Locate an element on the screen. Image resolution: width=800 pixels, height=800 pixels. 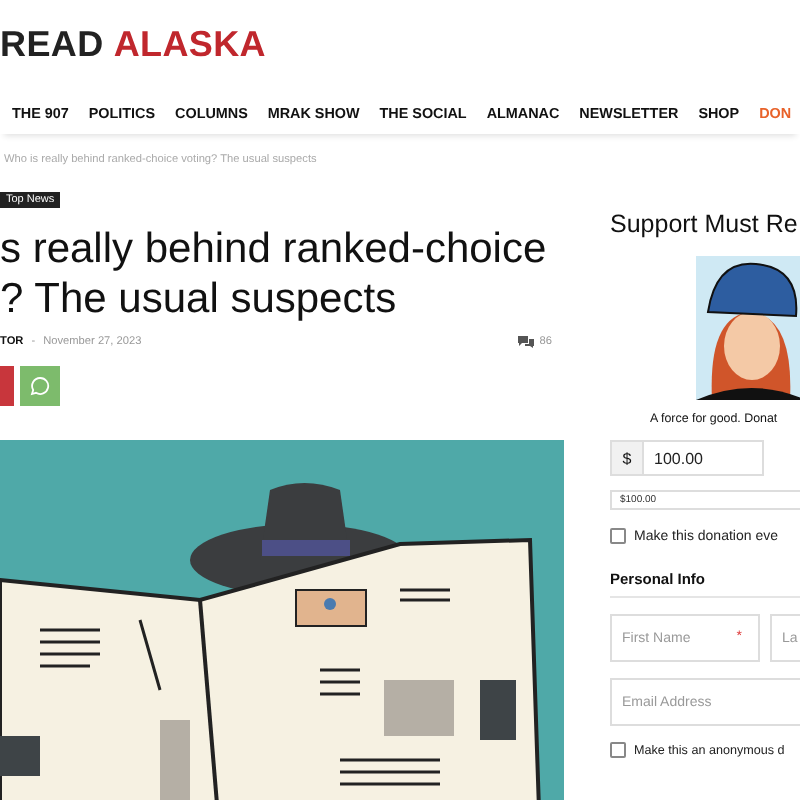
share-button is located at coordinates (40, 386).